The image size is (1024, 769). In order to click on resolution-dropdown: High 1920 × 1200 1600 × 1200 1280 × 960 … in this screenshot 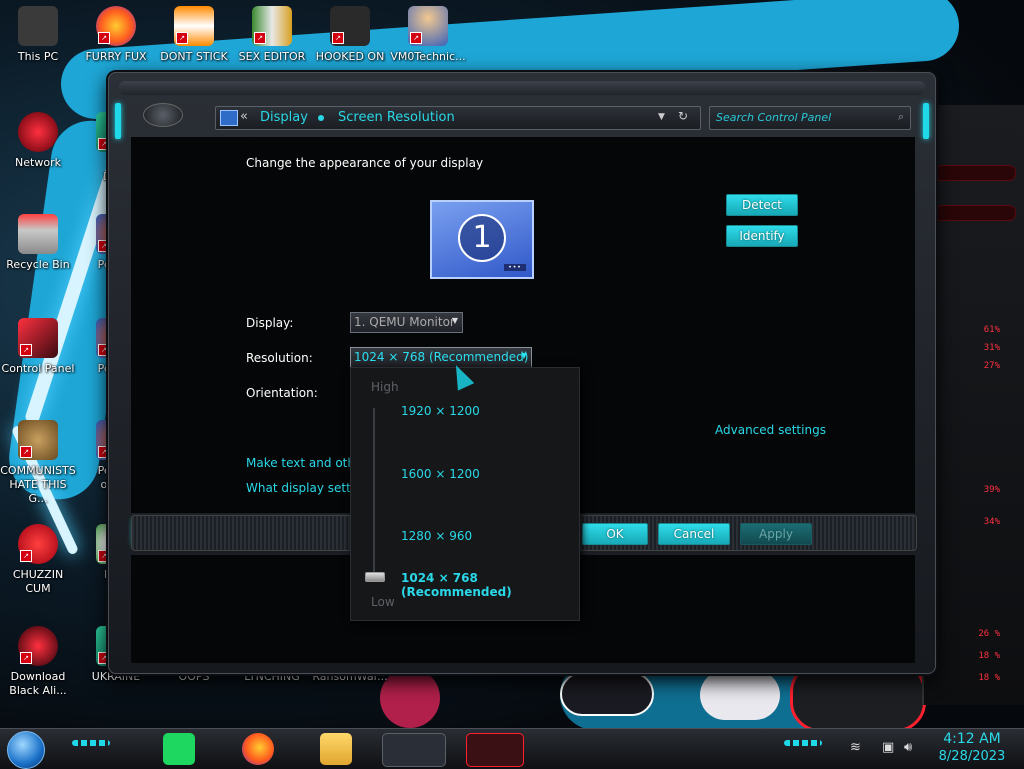, I will do `click(465, 494)`.